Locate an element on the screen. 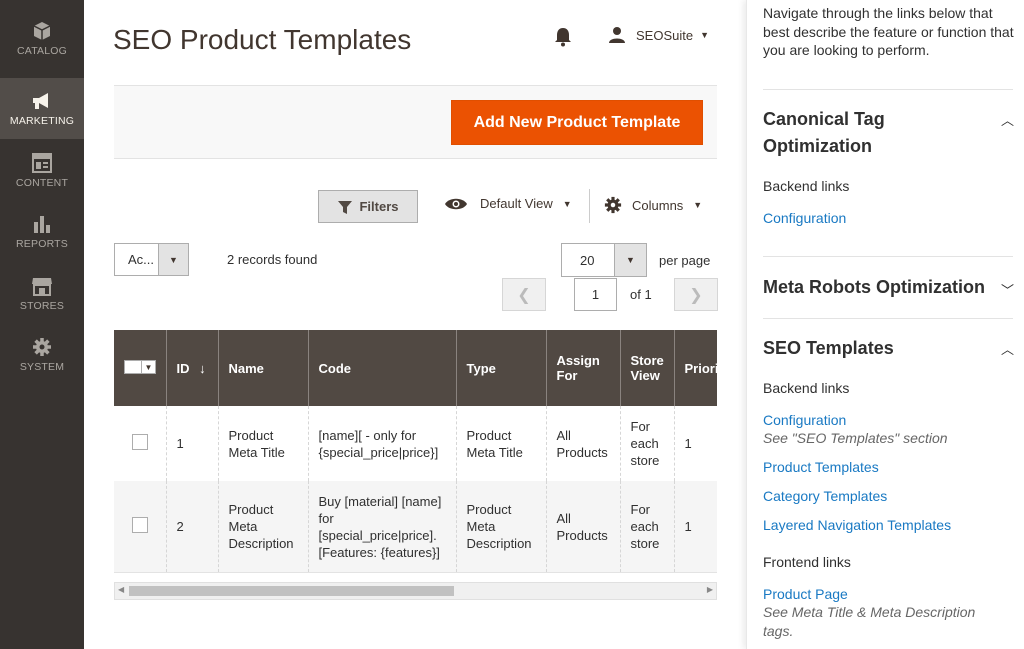  filters-button: Filters is located at coordinates (368, 206).